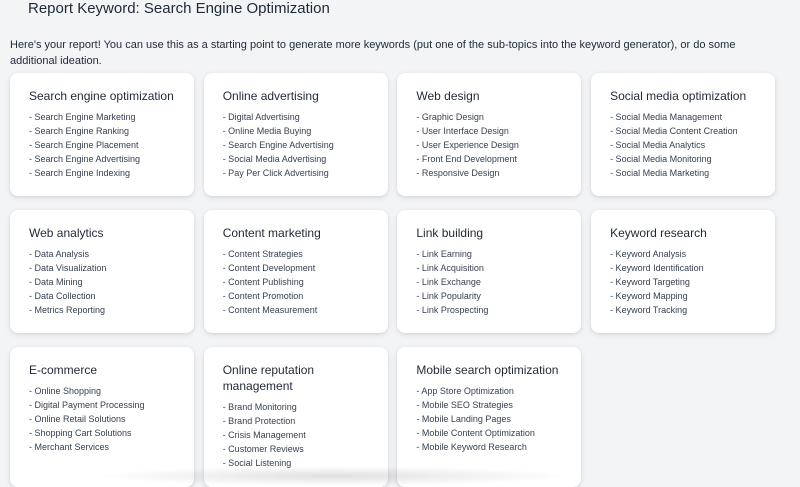 The image size is (800, 487). Describe the element at coordinates (465, 391) in the screenshot. I see `subtopic-item: - App Store Optimization` at that location.